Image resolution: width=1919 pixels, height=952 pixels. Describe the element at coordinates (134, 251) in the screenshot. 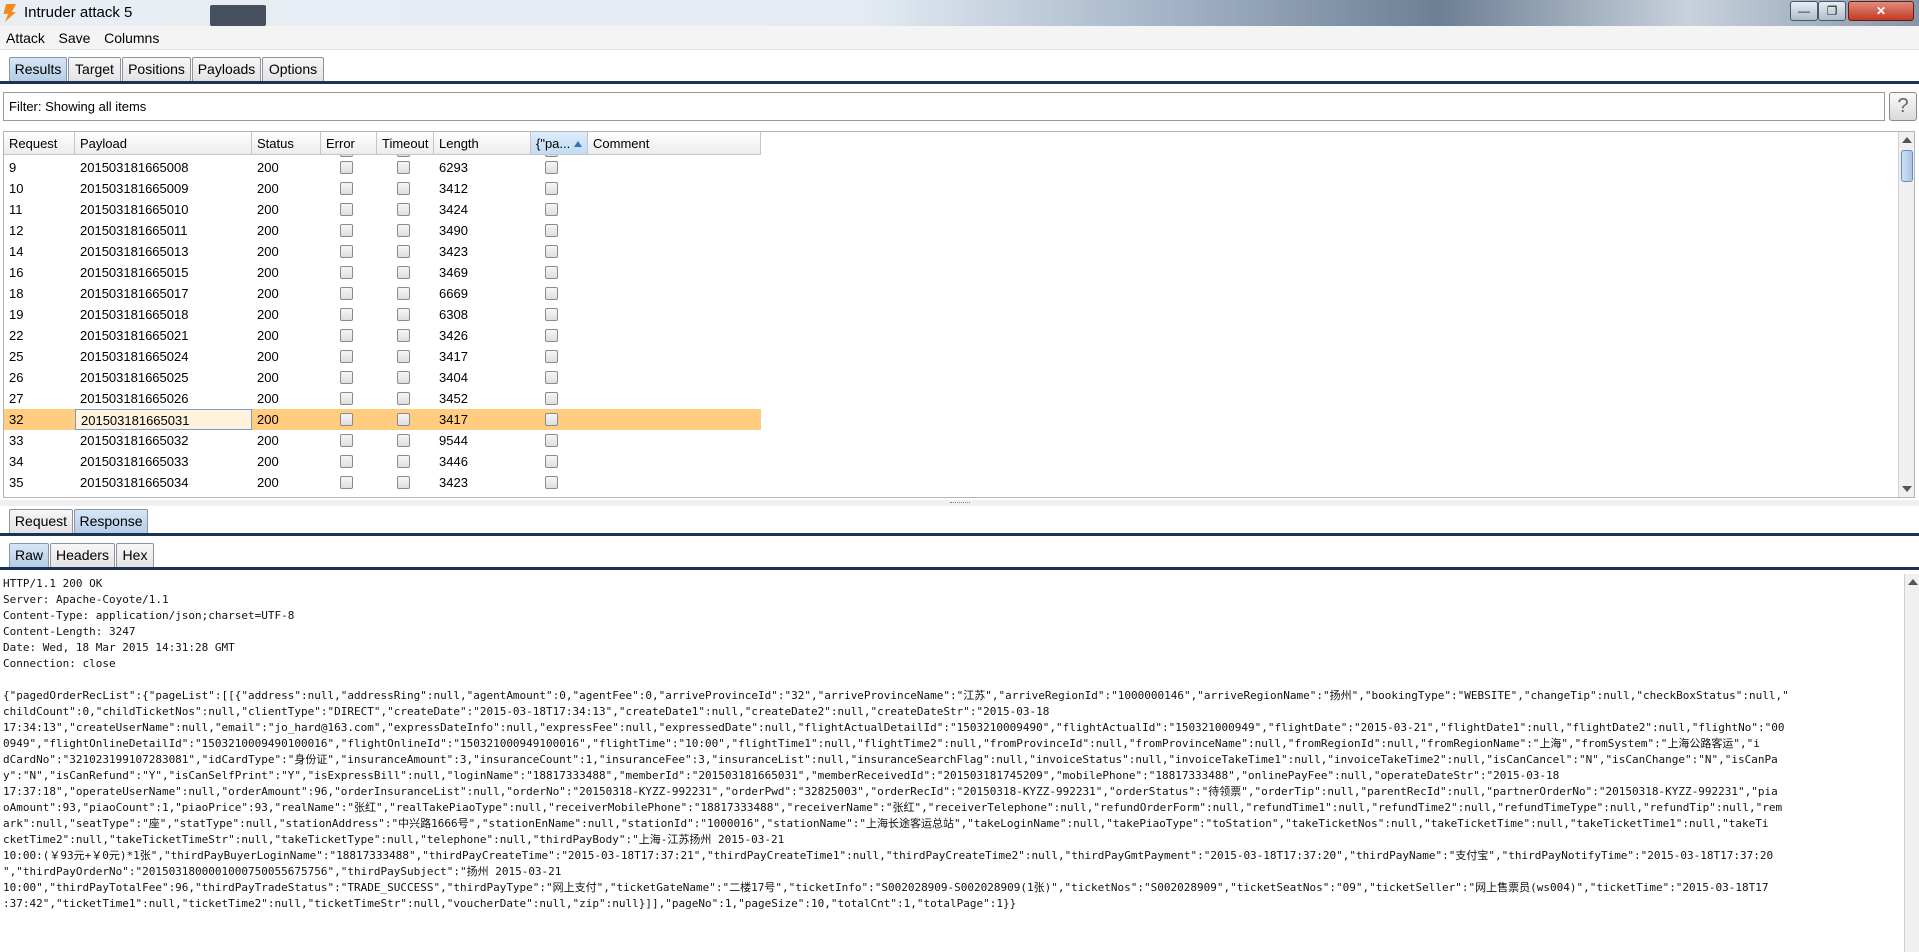

I see `cell-payload: 201503181665013` at that location.